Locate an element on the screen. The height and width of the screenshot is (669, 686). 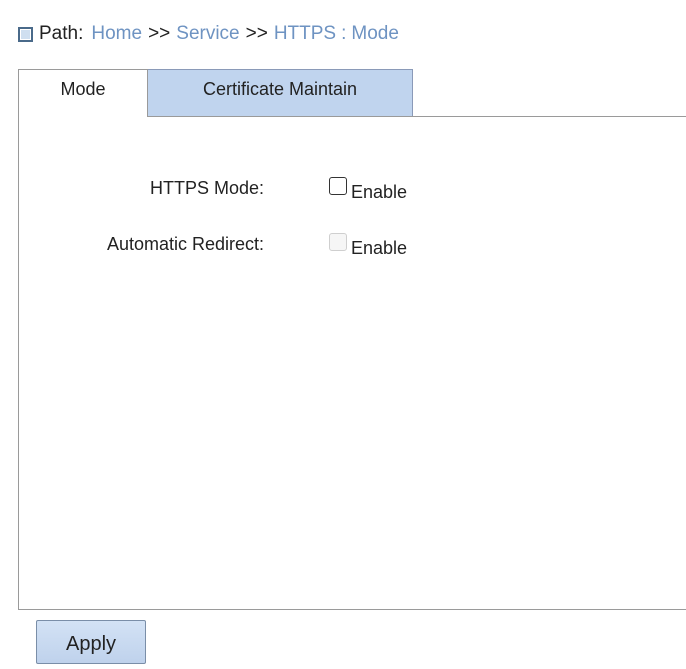
breadcrumb: Path: Home >> Service >> HTTPS : Mode is located at coordinates (208, 34).